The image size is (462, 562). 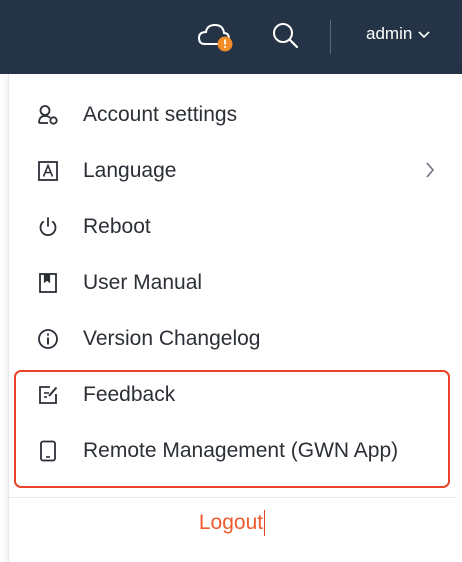 I want to click on user-menu-button: admin, so click(x=398, y=34).